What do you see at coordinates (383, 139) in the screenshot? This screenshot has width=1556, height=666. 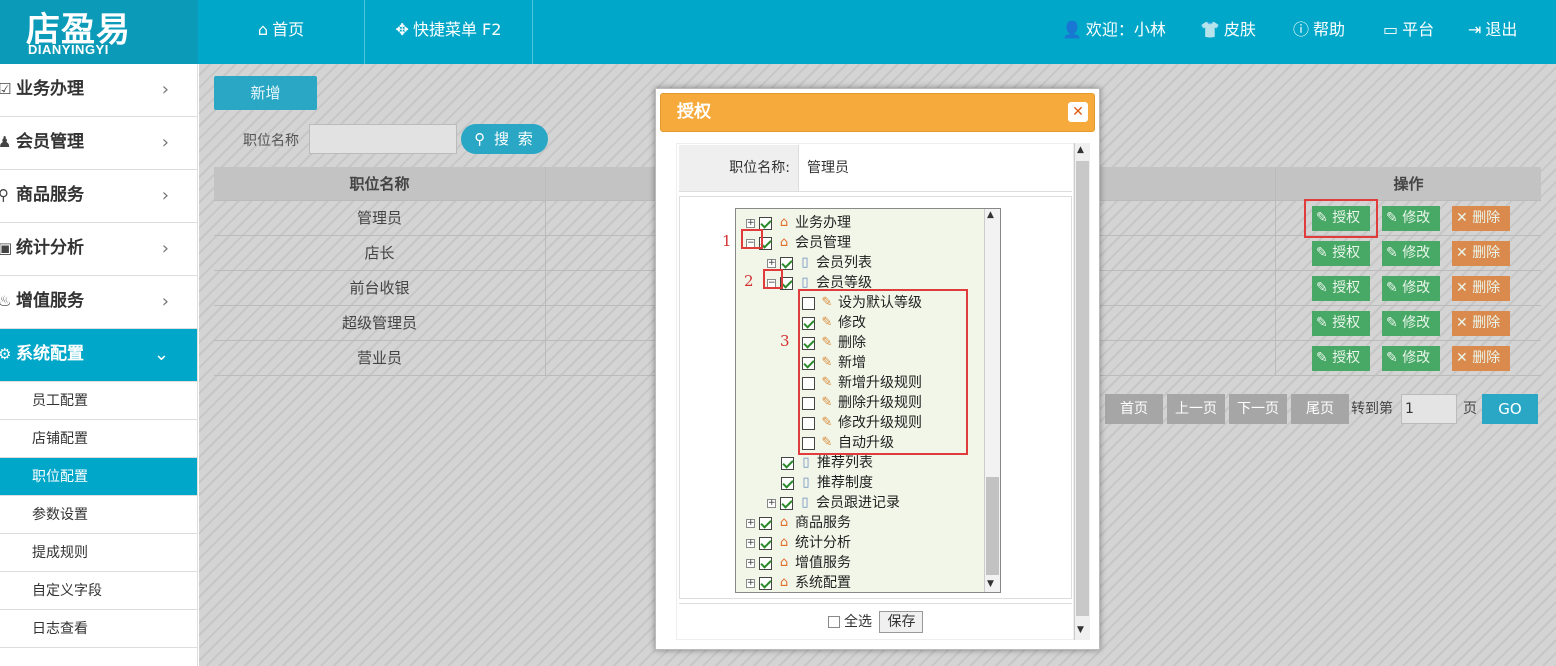 I see `search-input` at bounding box center [383, 139].